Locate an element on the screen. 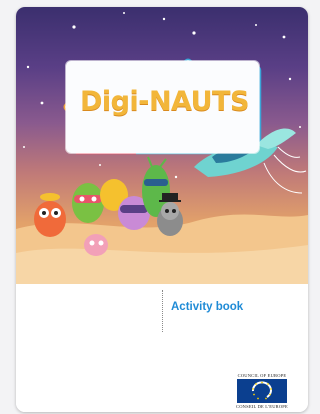 This screenshot has width=320, height=414. council-of-europe-flag-icon is located at coordinates (262, 391).